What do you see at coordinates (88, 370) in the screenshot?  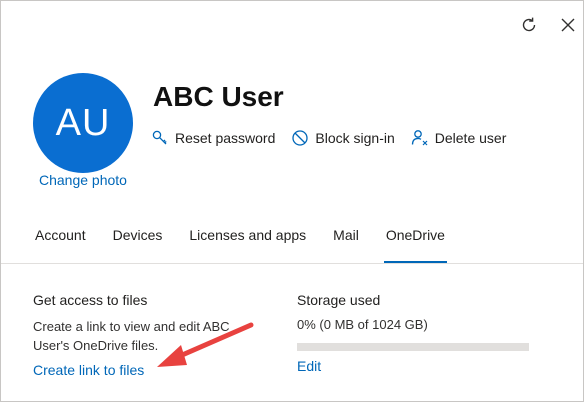 I see `create-link-to-files-link: Create link to files` at bounding box center [88, 370].